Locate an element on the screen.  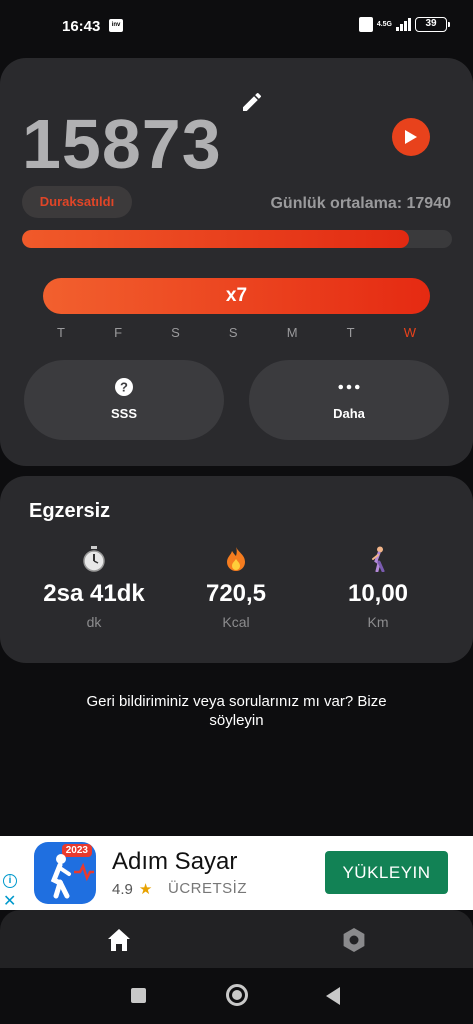
volte-icon is located at coordinates (365, 24).